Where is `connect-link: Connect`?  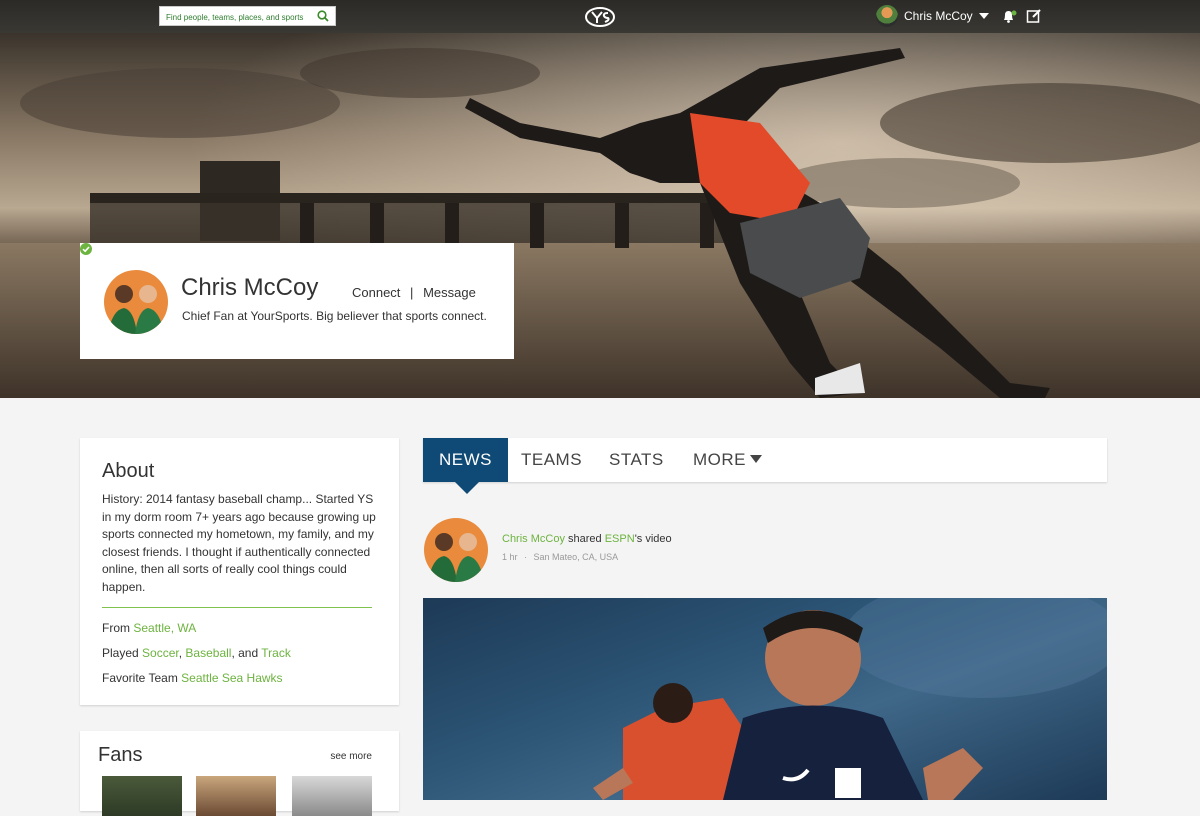
connect-link: Connect is located at coordinates (376, 292).